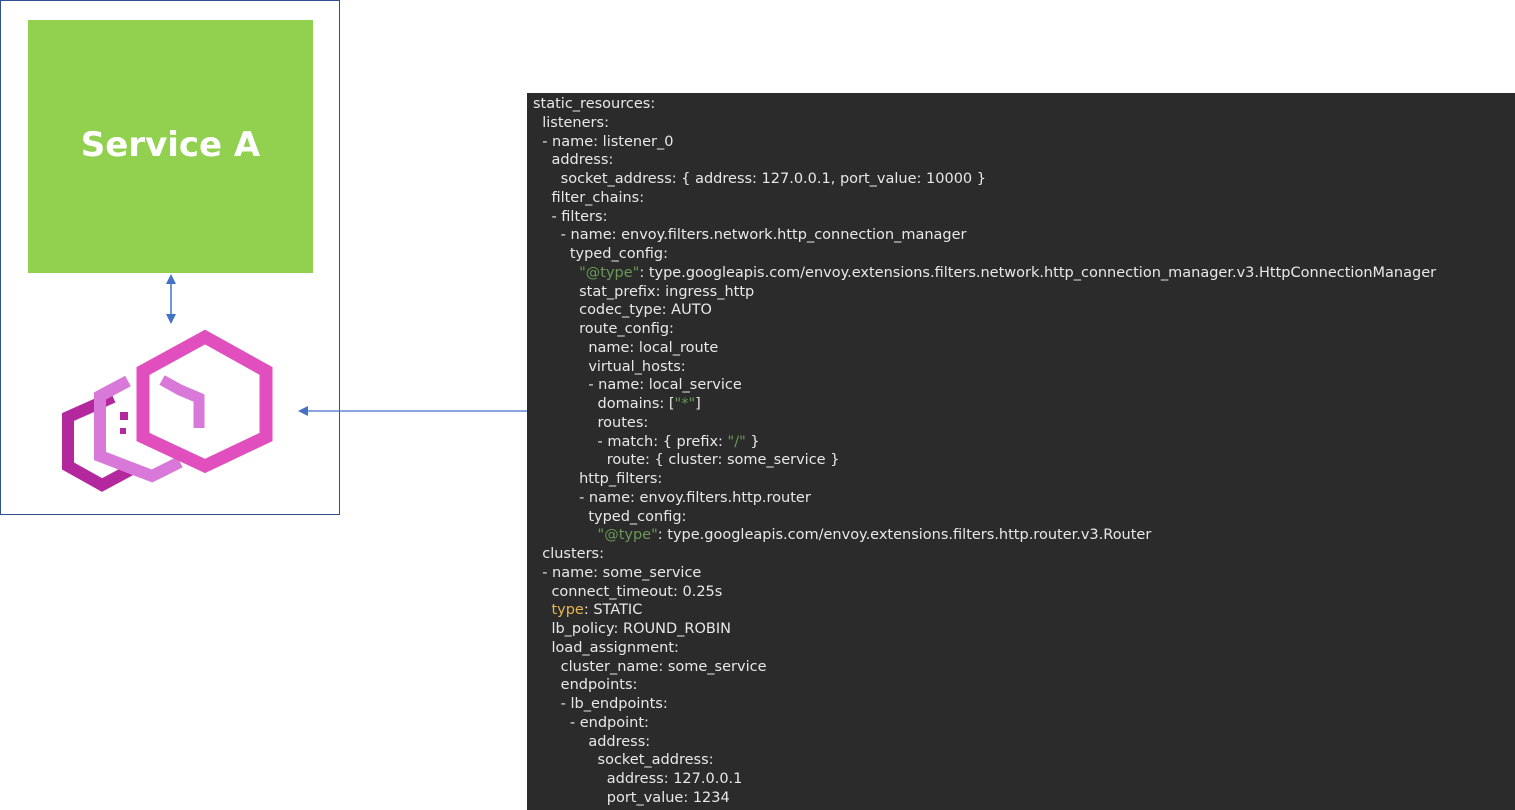  Describe the element at coordinates (637, 591) in the screenshot. I see `code-token: connect_timeout: 0.25s` at that location.